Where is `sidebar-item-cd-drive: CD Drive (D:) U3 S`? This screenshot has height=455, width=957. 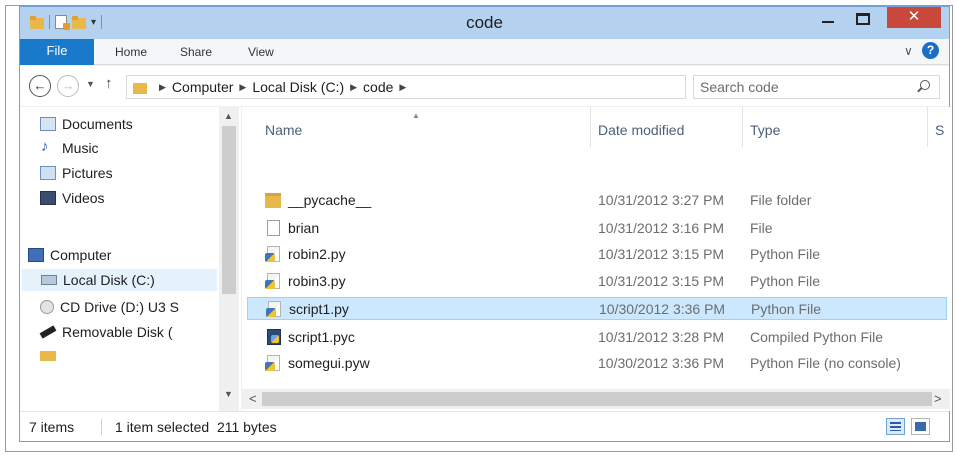
sidebar-item-cd-drive: CD Drive (D:) U3 S is located at coordinates (109, 307).